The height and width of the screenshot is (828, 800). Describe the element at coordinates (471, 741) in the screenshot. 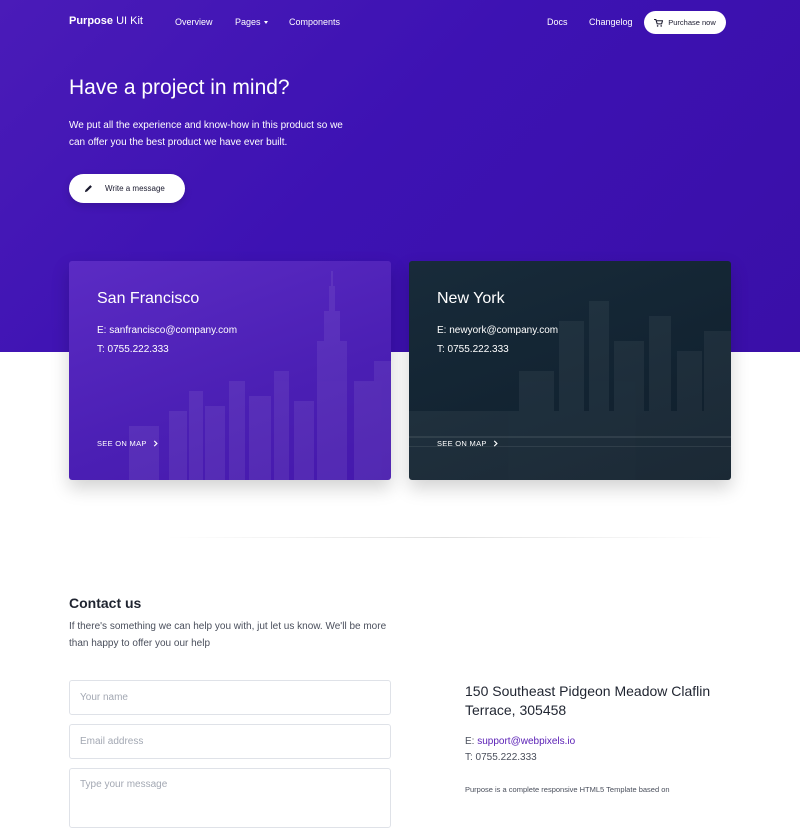

I see `support-email-prefix: E:` at that location.